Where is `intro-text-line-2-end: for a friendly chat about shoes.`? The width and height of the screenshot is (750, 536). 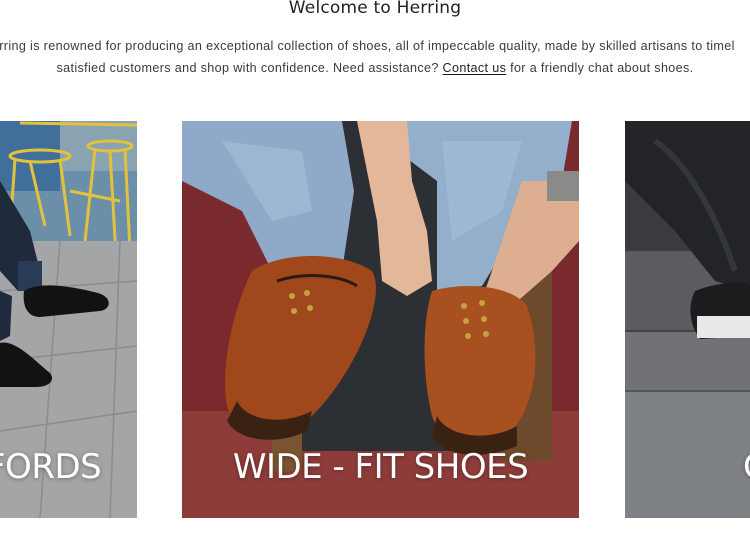 intro-text-line-2-end: for a friendly chat about shoes. is located at coordinates (600, 68).